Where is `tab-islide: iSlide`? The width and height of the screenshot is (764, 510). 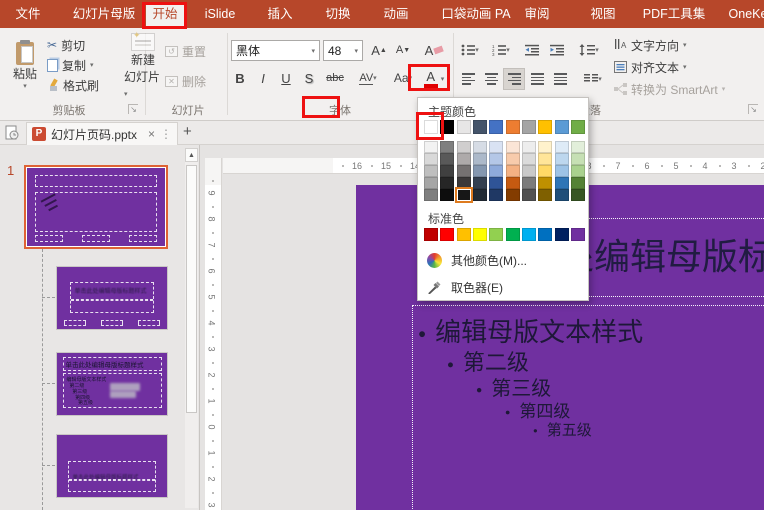 tab-islide: iSlide is located at coordinates (220, 14).